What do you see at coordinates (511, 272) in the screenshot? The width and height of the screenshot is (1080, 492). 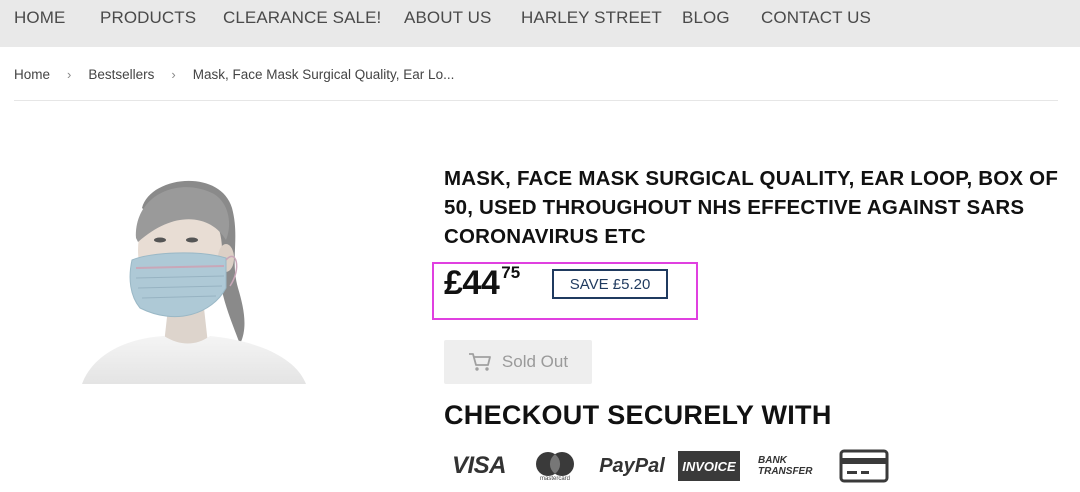 I see `price-cents: 75` at bounding box center [511, 272].